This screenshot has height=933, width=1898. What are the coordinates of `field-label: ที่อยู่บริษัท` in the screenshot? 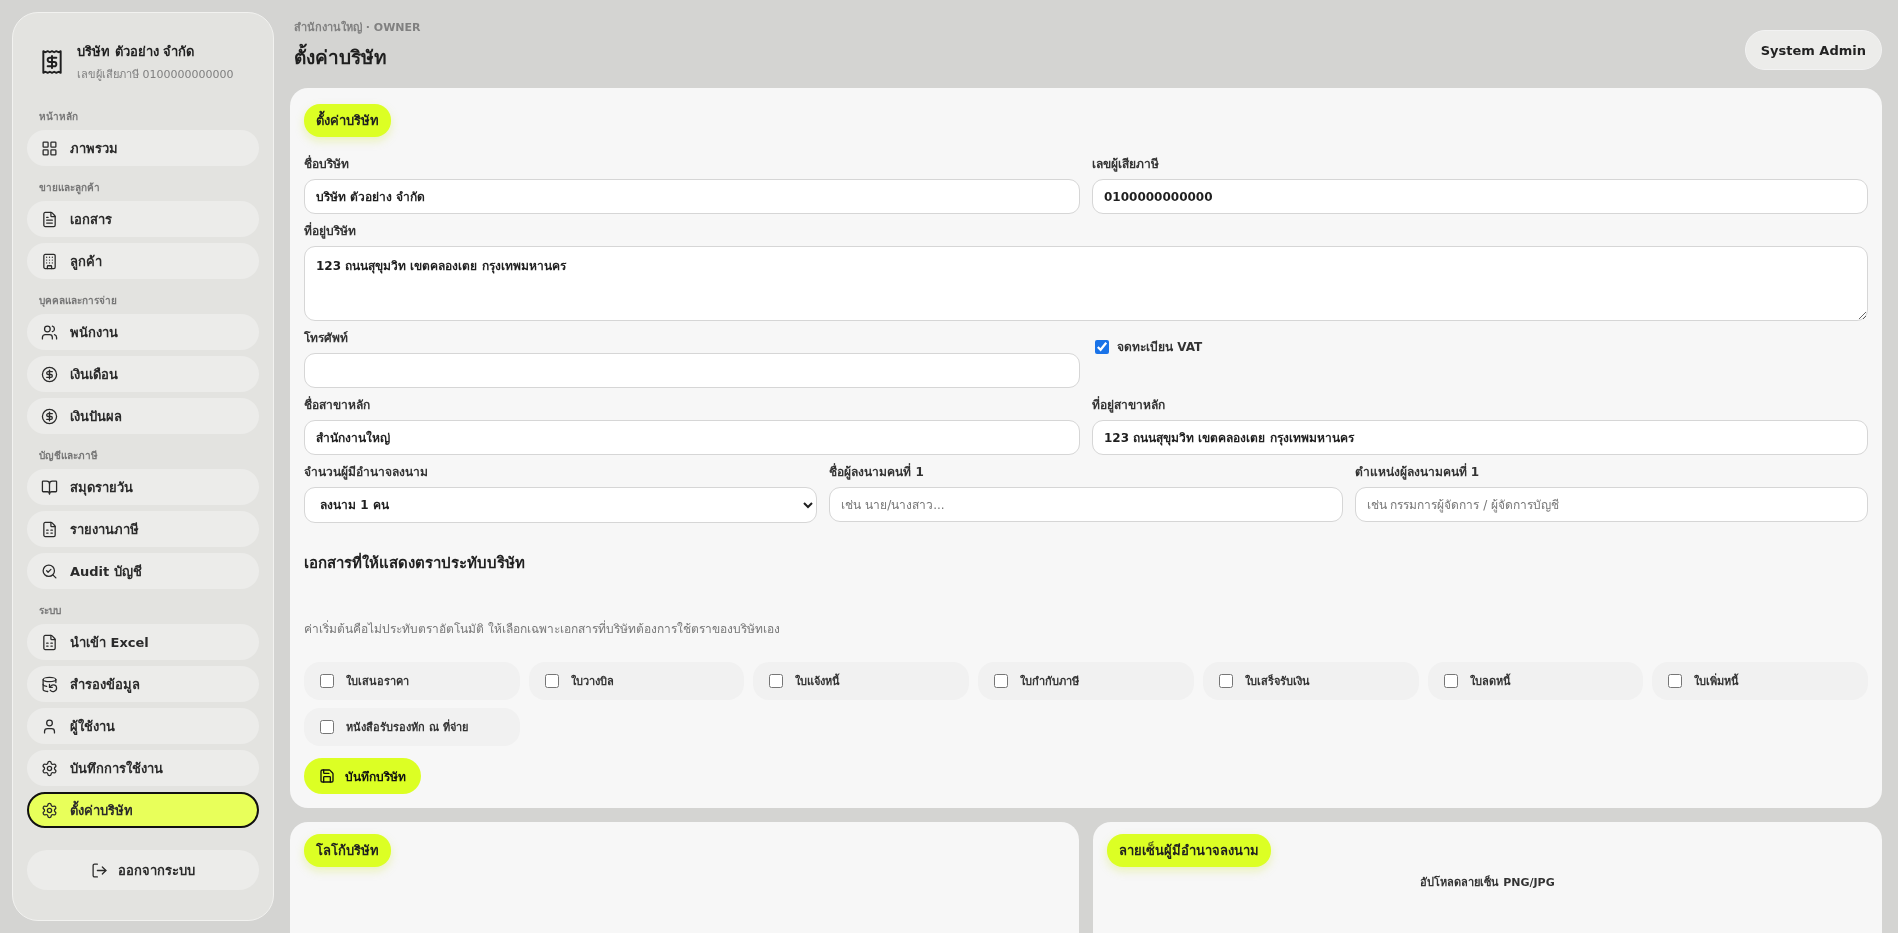 It's located at (330, 231).